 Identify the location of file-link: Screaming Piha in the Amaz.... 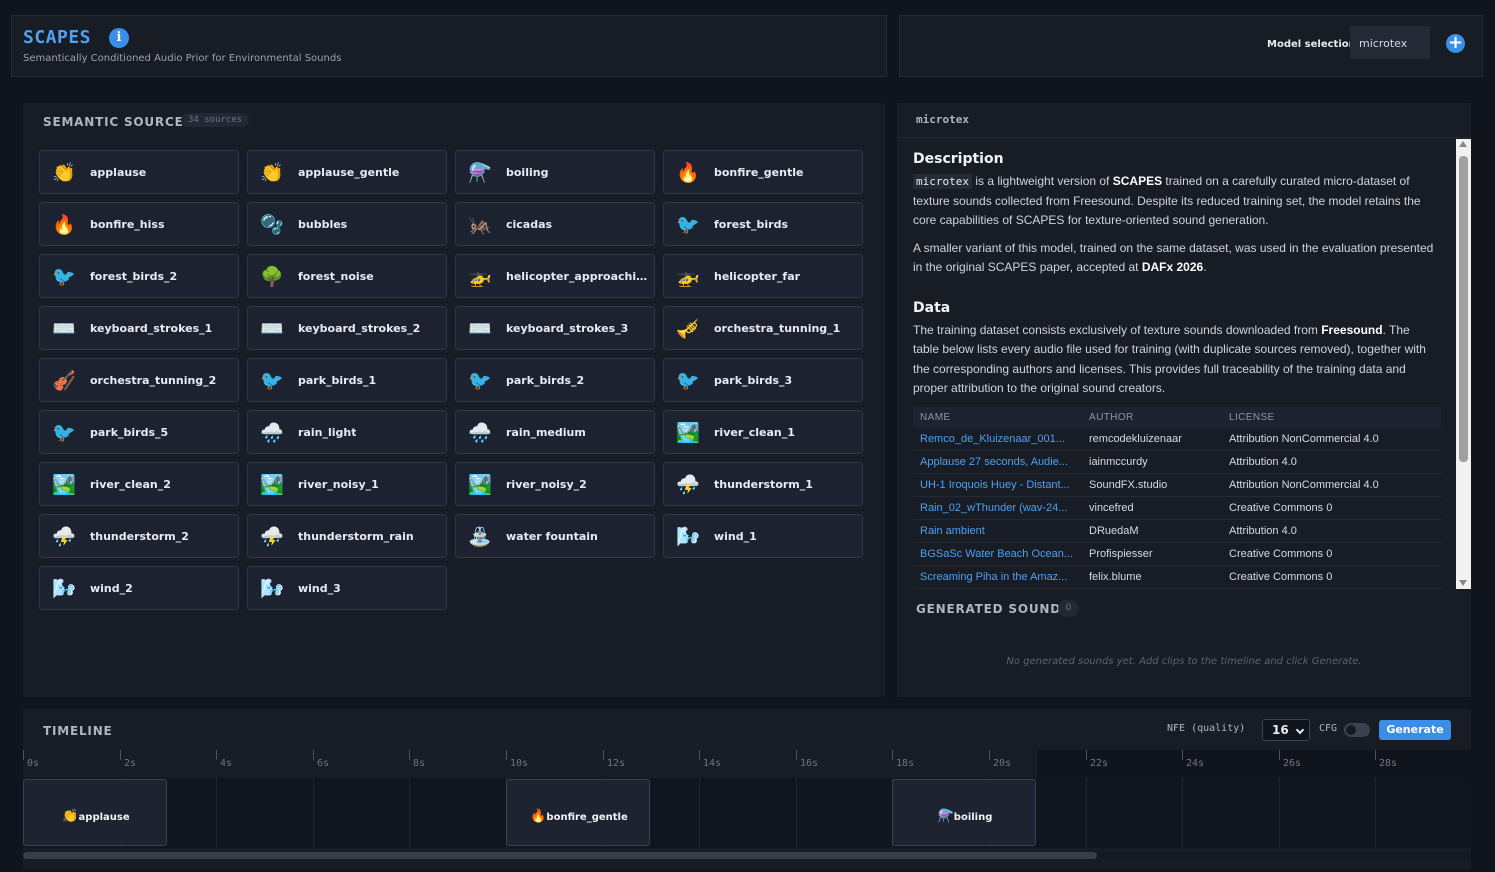
(997, 577).